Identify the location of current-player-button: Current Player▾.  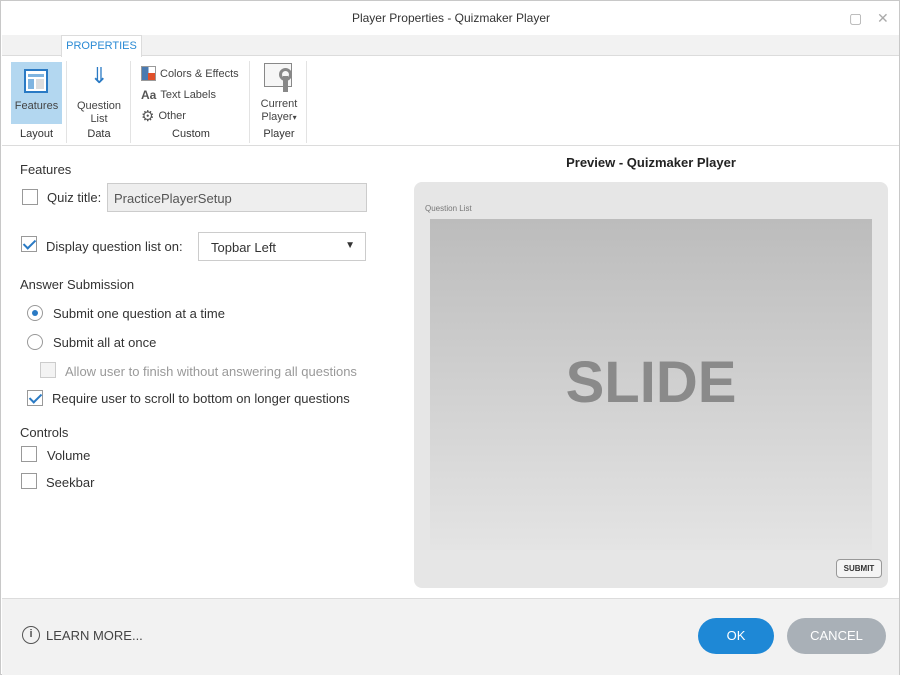
(279, 93).